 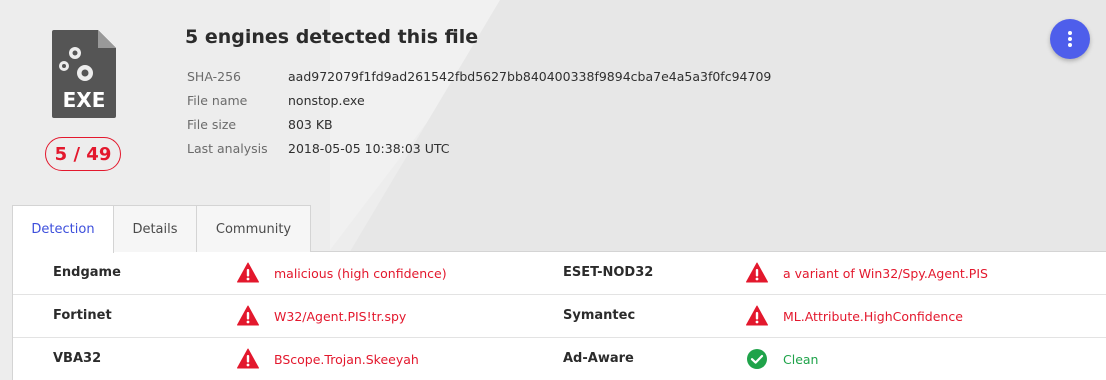 I want to click on detection-result: a variant of Win32/Spy.Agent.PIS, so click(x=867, y=273).